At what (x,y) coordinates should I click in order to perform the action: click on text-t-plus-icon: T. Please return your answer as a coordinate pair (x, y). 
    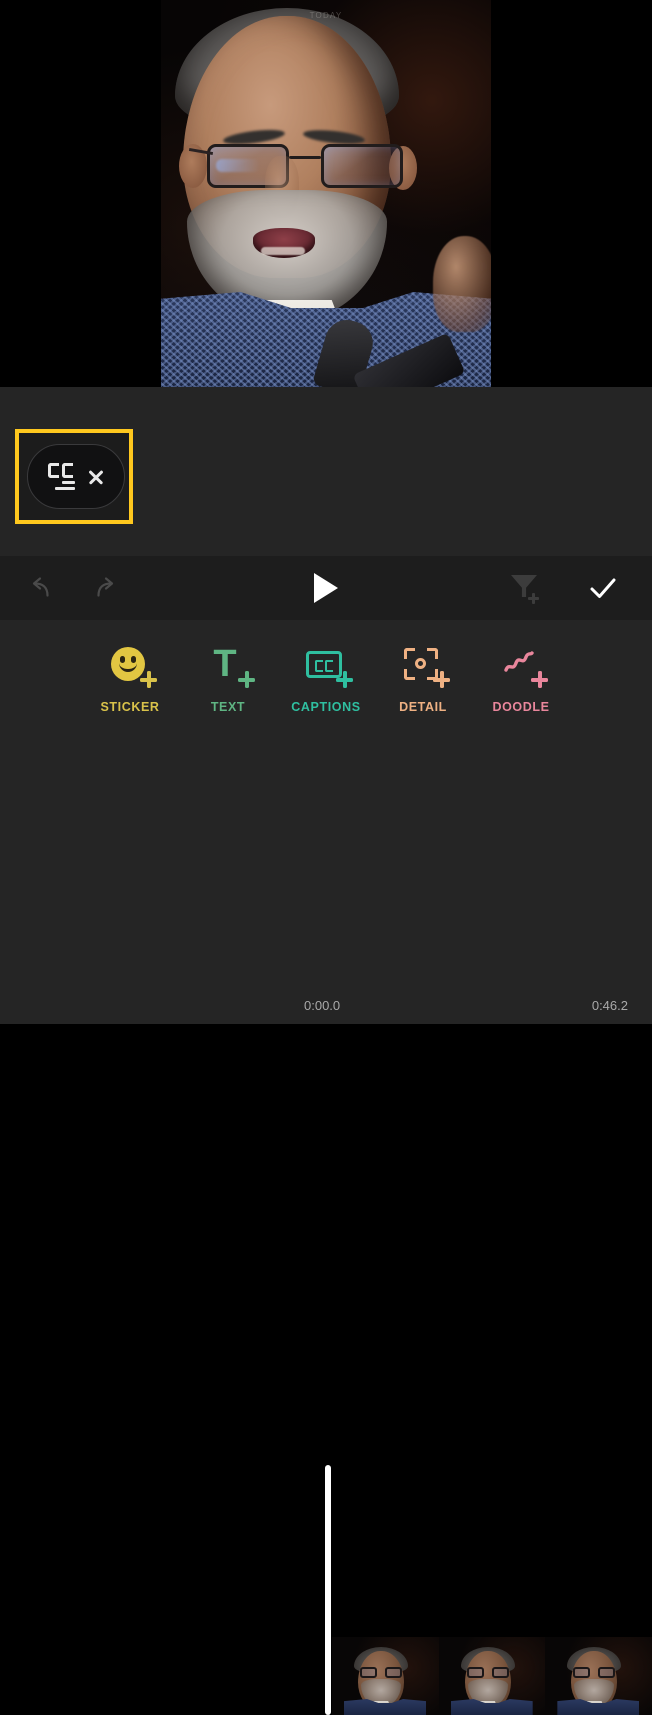
    Looking at the image, I should click on (228, 666).